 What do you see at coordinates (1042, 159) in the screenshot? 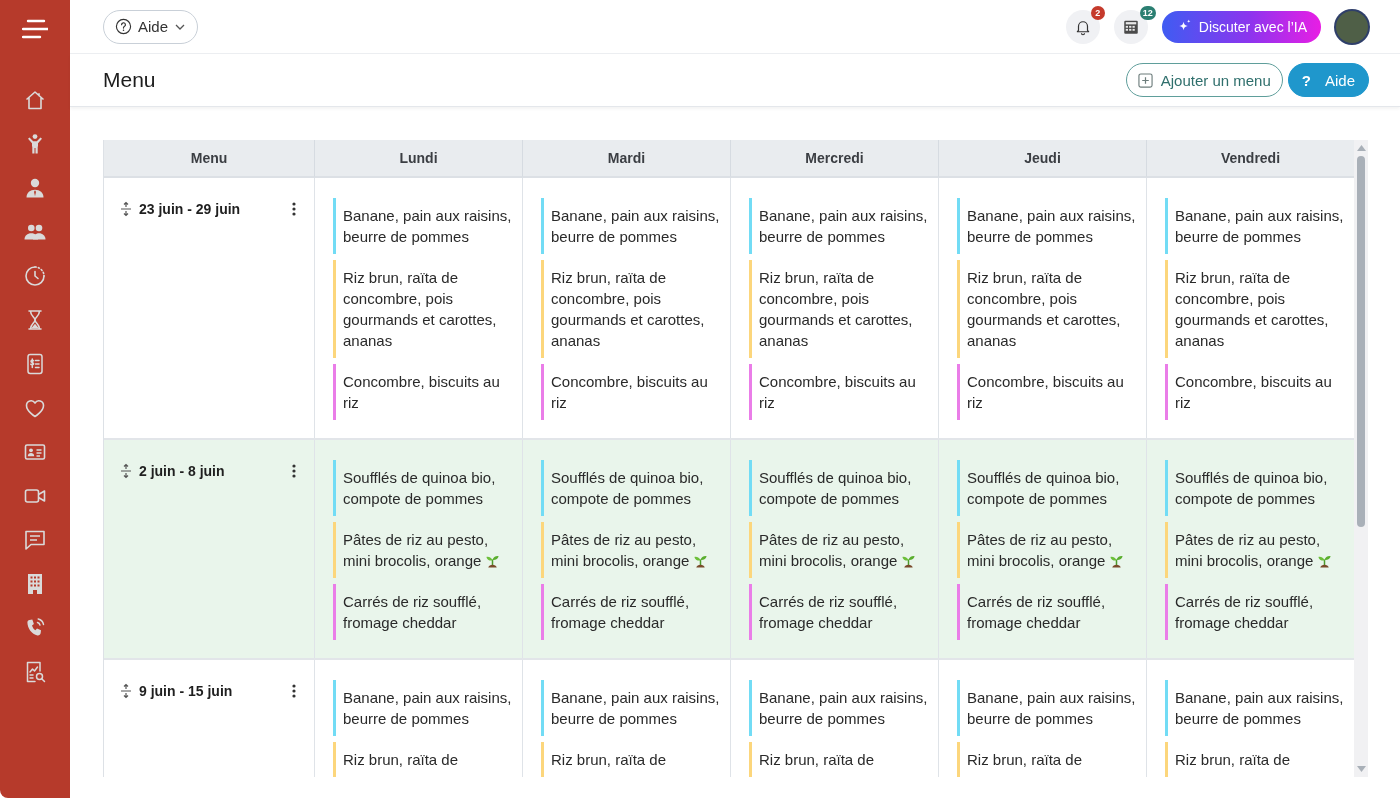
I see `column-header: Jeudi` at bounding box center [1042, 159].